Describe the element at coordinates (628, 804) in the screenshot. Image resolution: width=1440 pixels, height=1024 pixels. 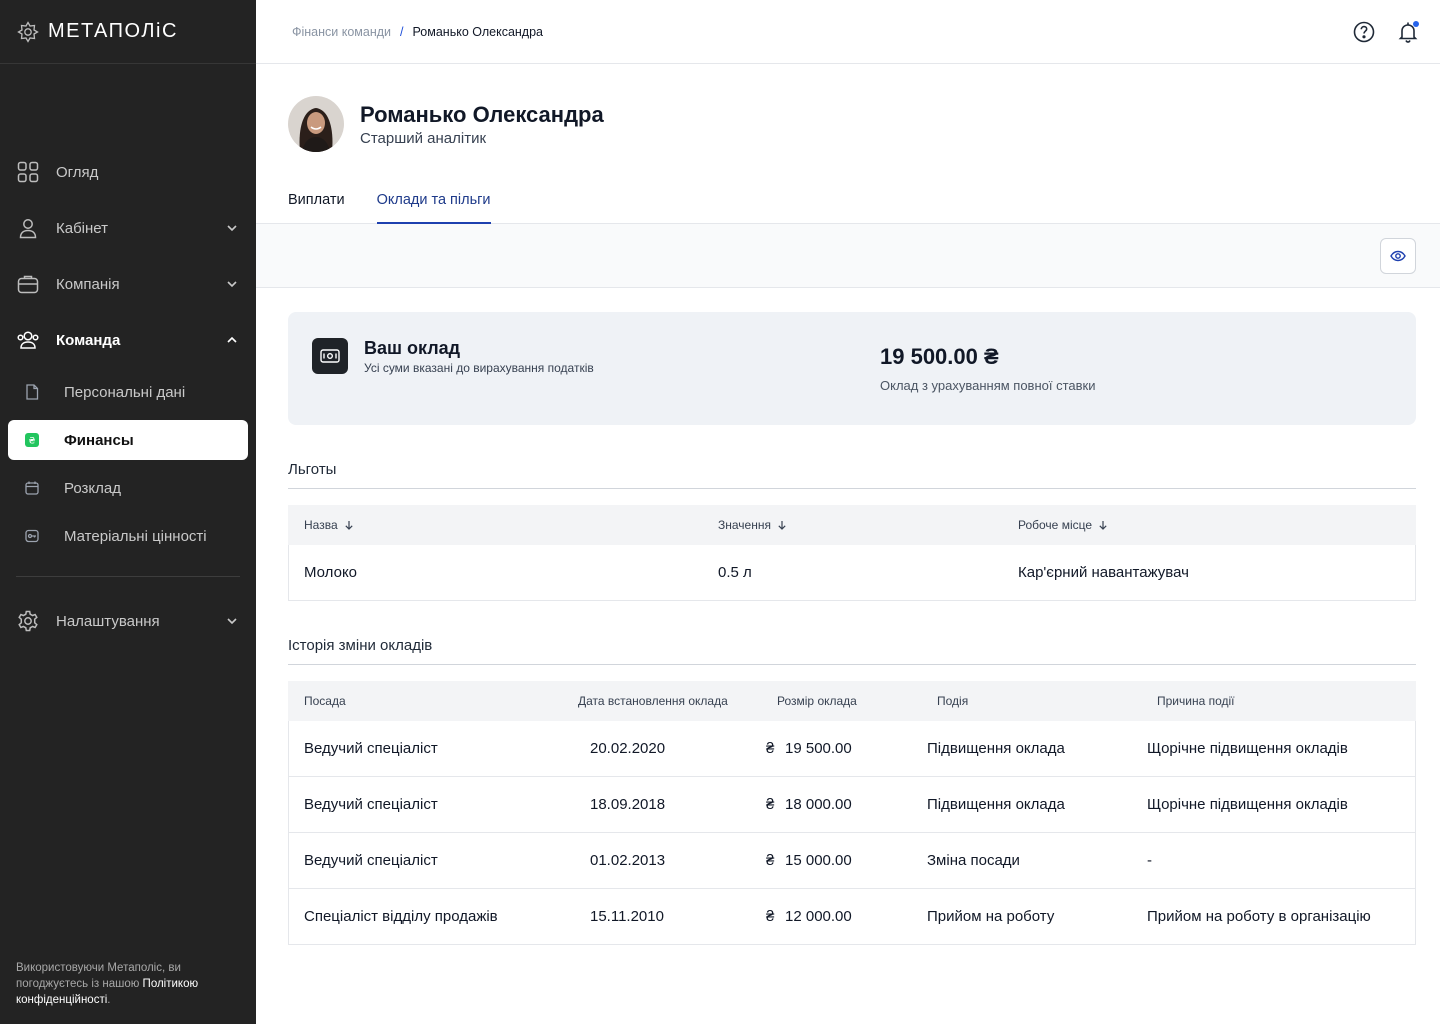
I see `cell-date: 18.09.2018` at that location.